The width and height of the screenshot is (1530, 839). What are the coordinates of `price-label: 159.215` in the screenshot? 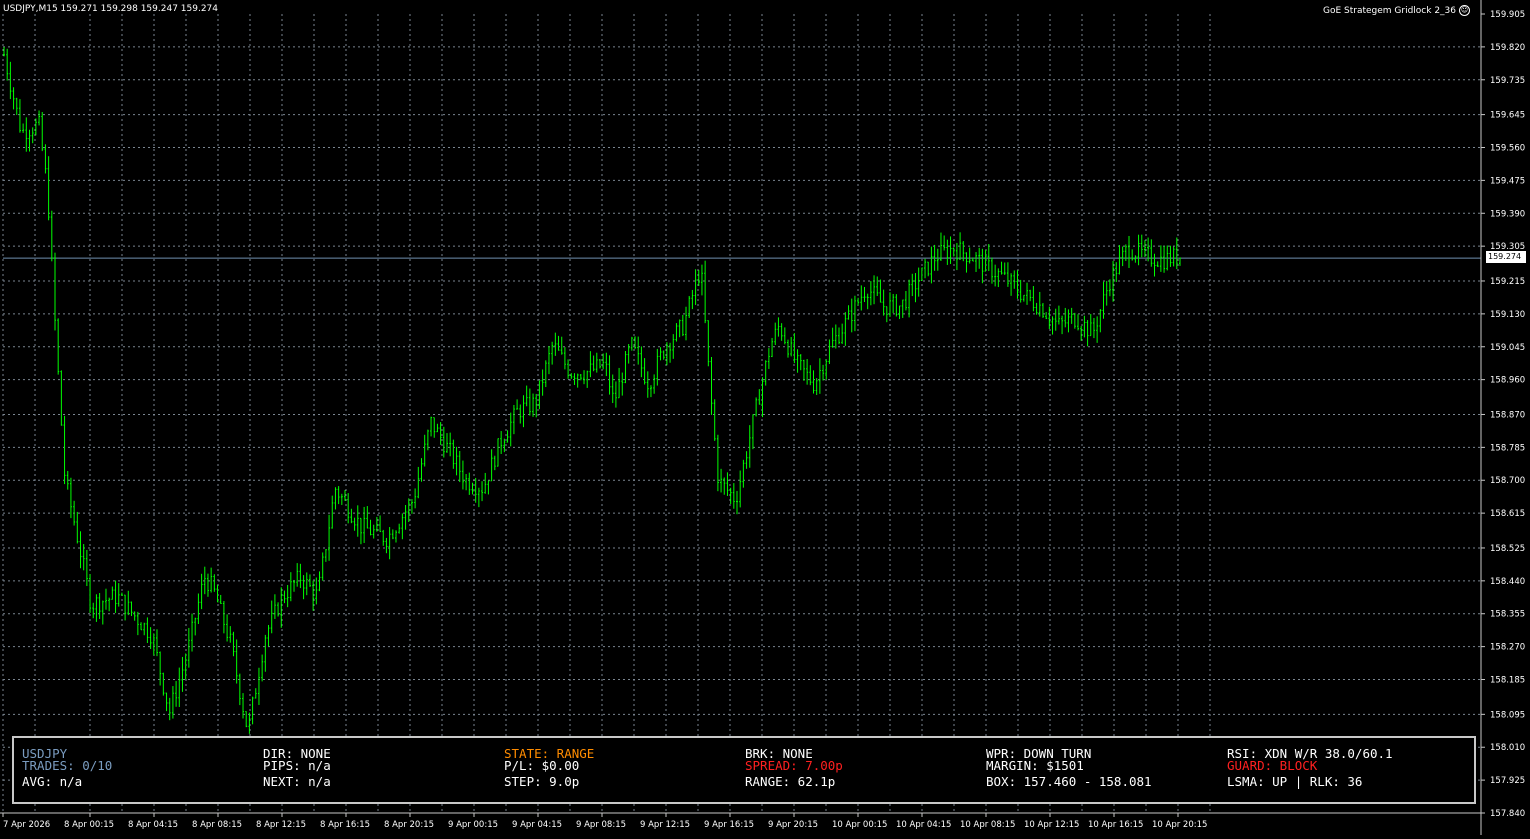 It's located at (1507, 282).